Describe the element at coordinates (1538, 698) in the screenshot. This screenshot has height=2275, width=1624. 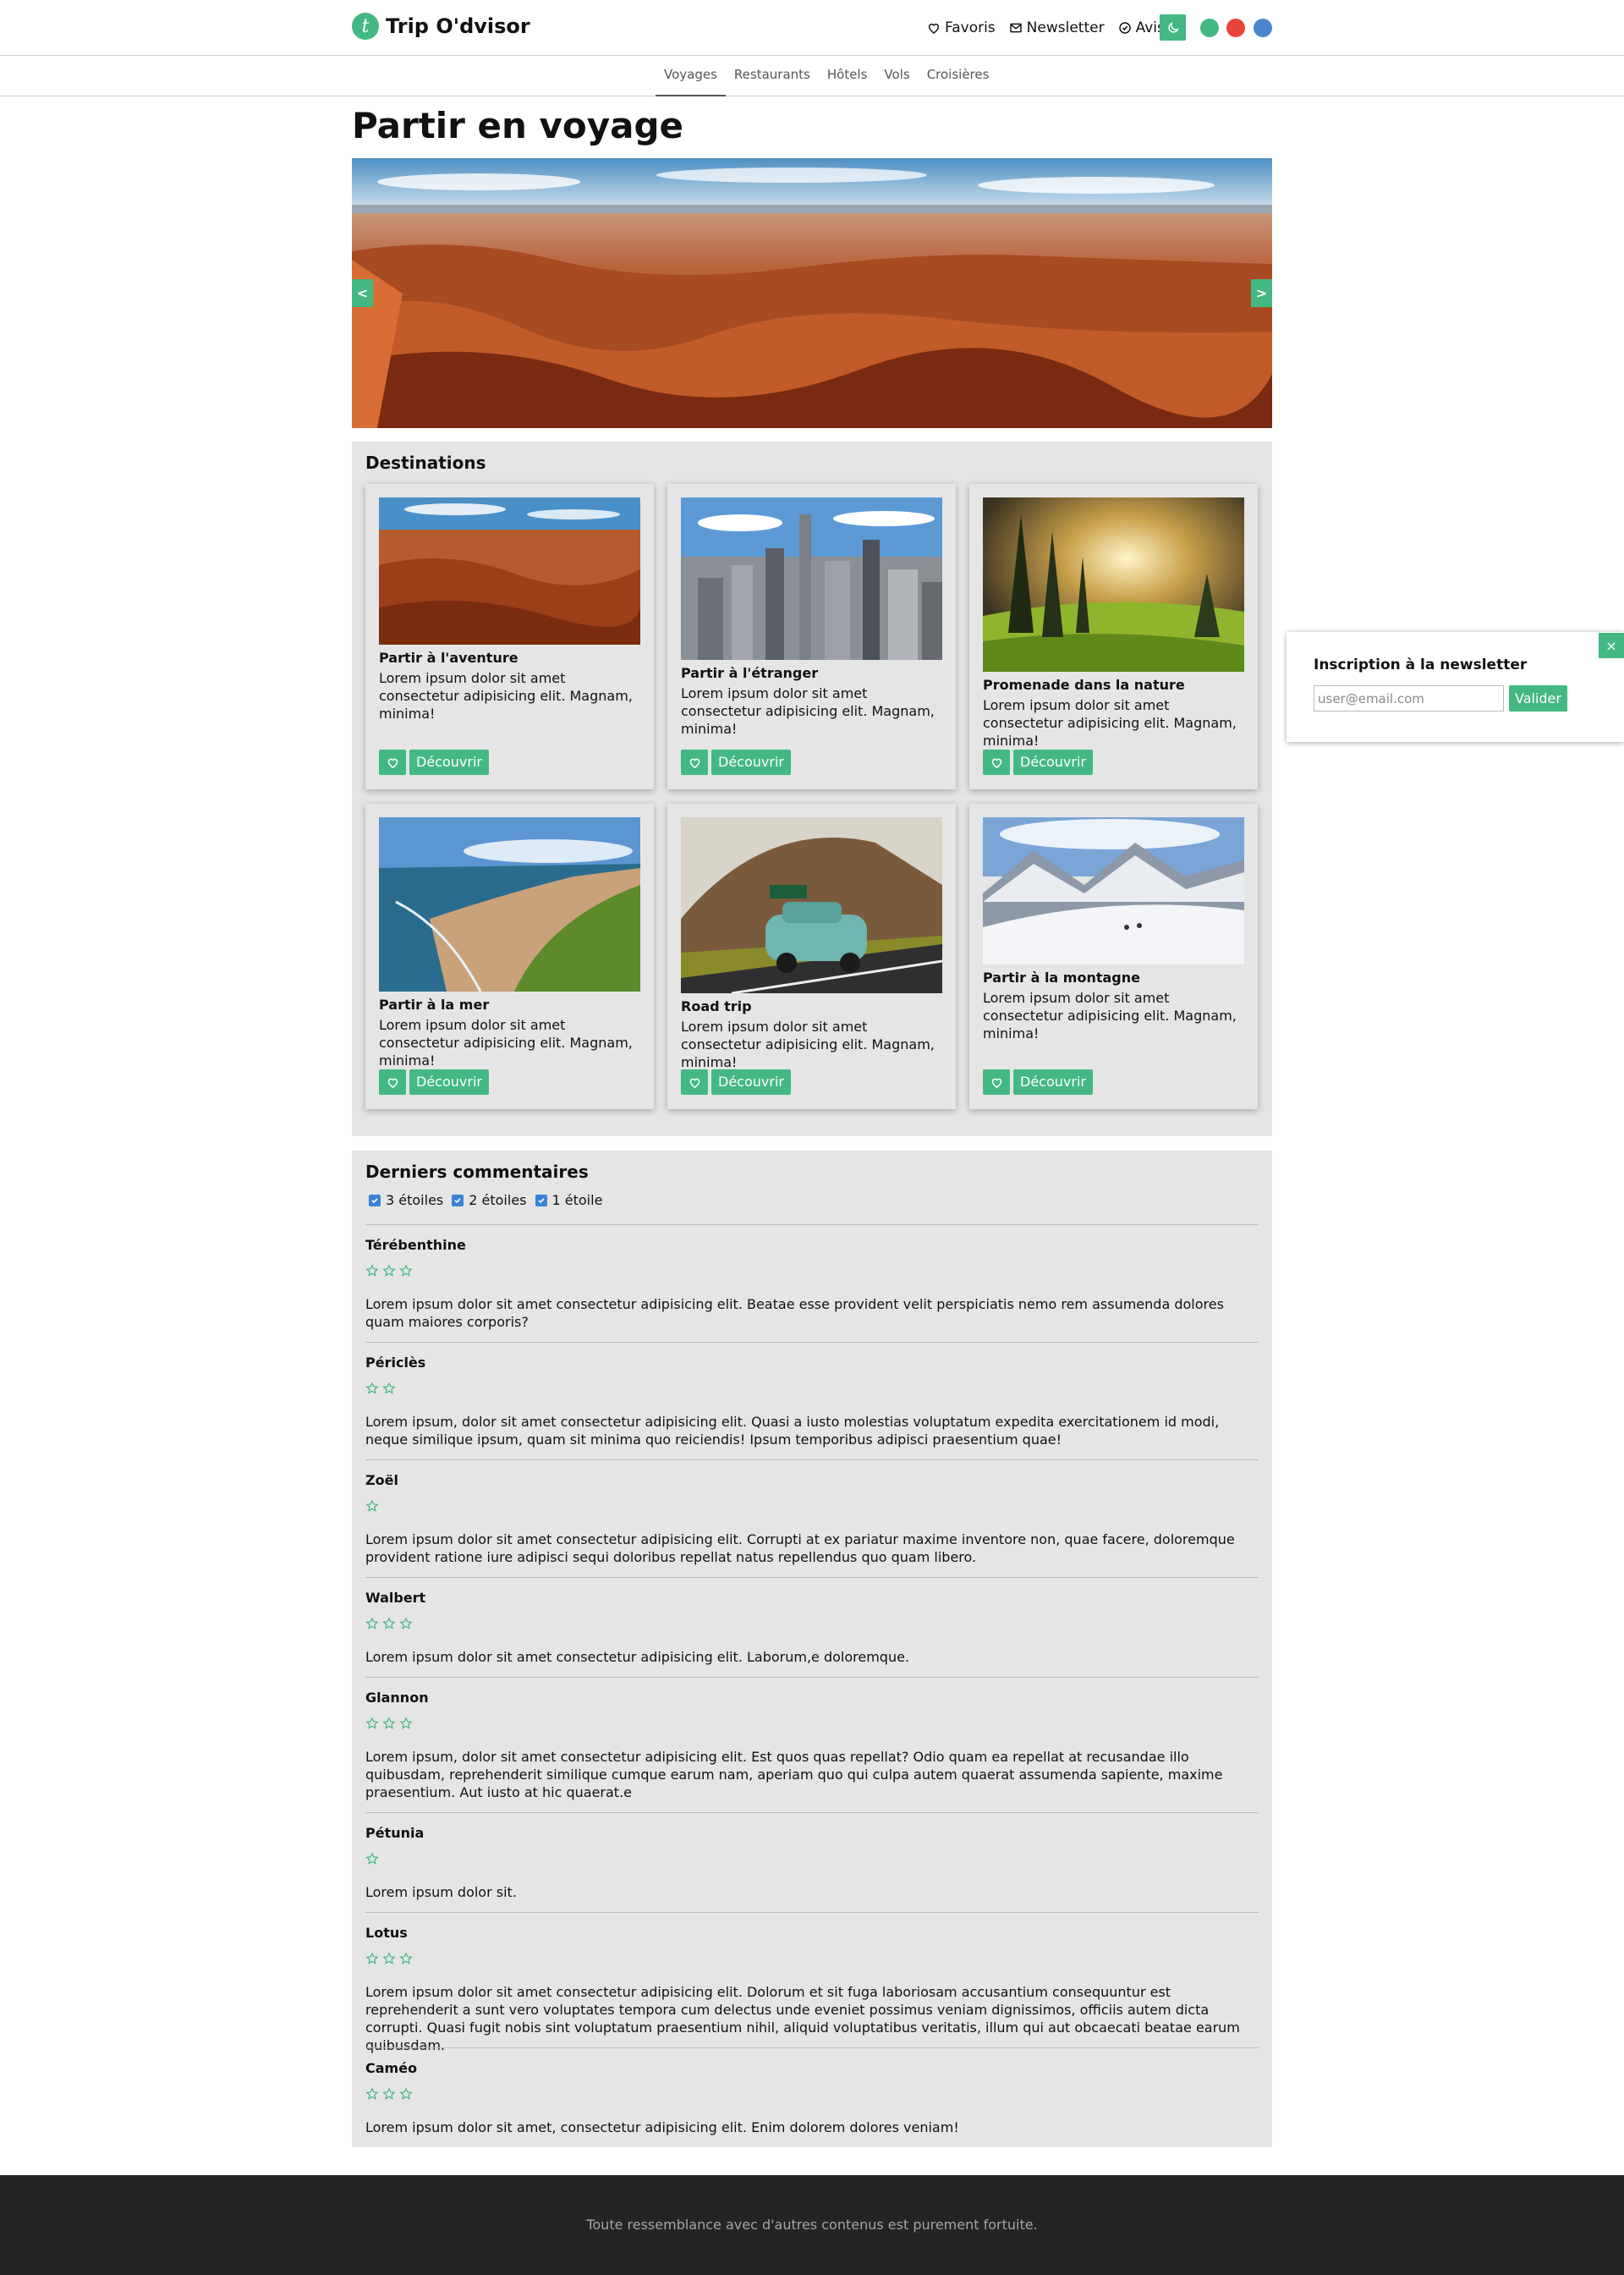
I see `newsletter-submit-button: Valider` at that location.